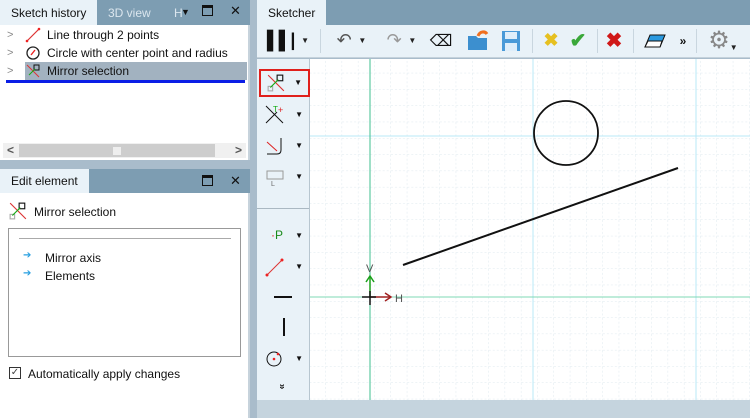 The height and width of the screenshot is (418, 750). I want to click on horizontal-line-button, so click(283, 297).